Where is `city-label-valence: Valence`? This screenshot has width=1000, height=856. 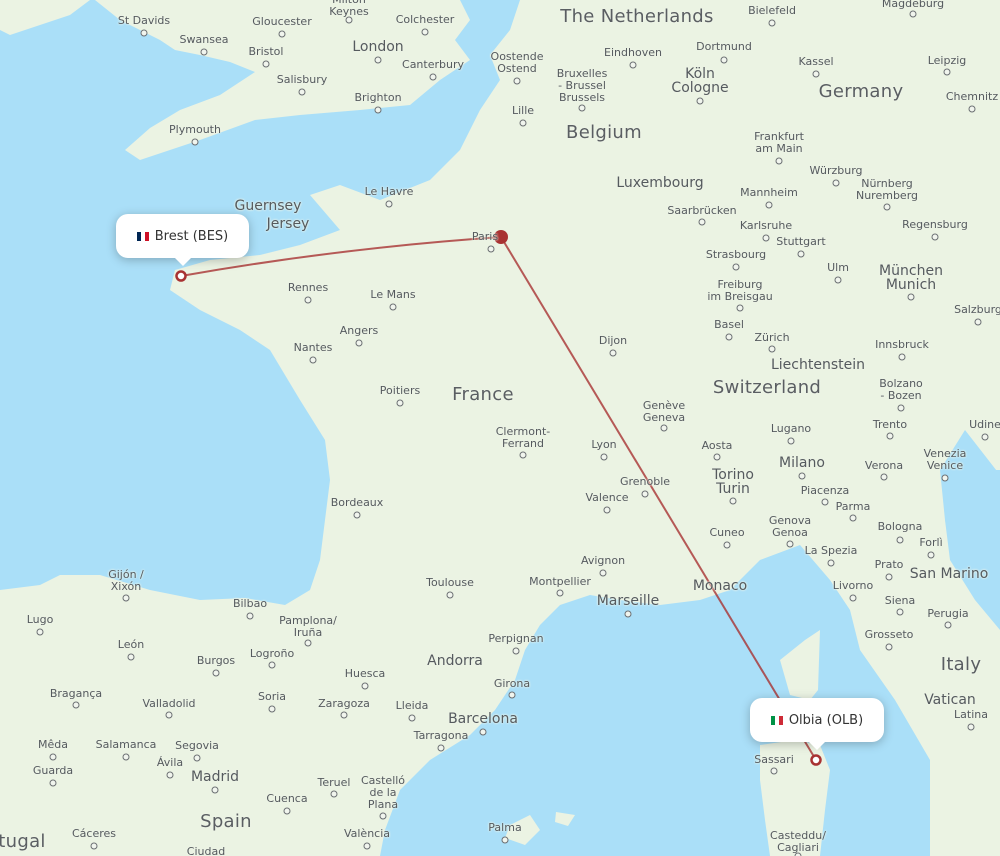 city-label-valence: Valence is located at coordinates (607, 497).